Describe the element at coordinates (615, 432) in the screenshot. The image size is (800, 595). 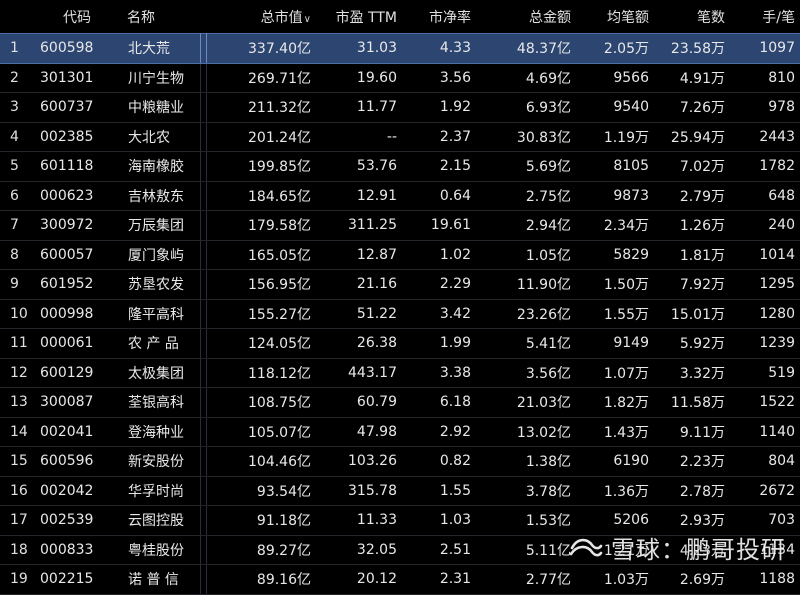
I see `avg-amount-value: 1.43万` at that location.